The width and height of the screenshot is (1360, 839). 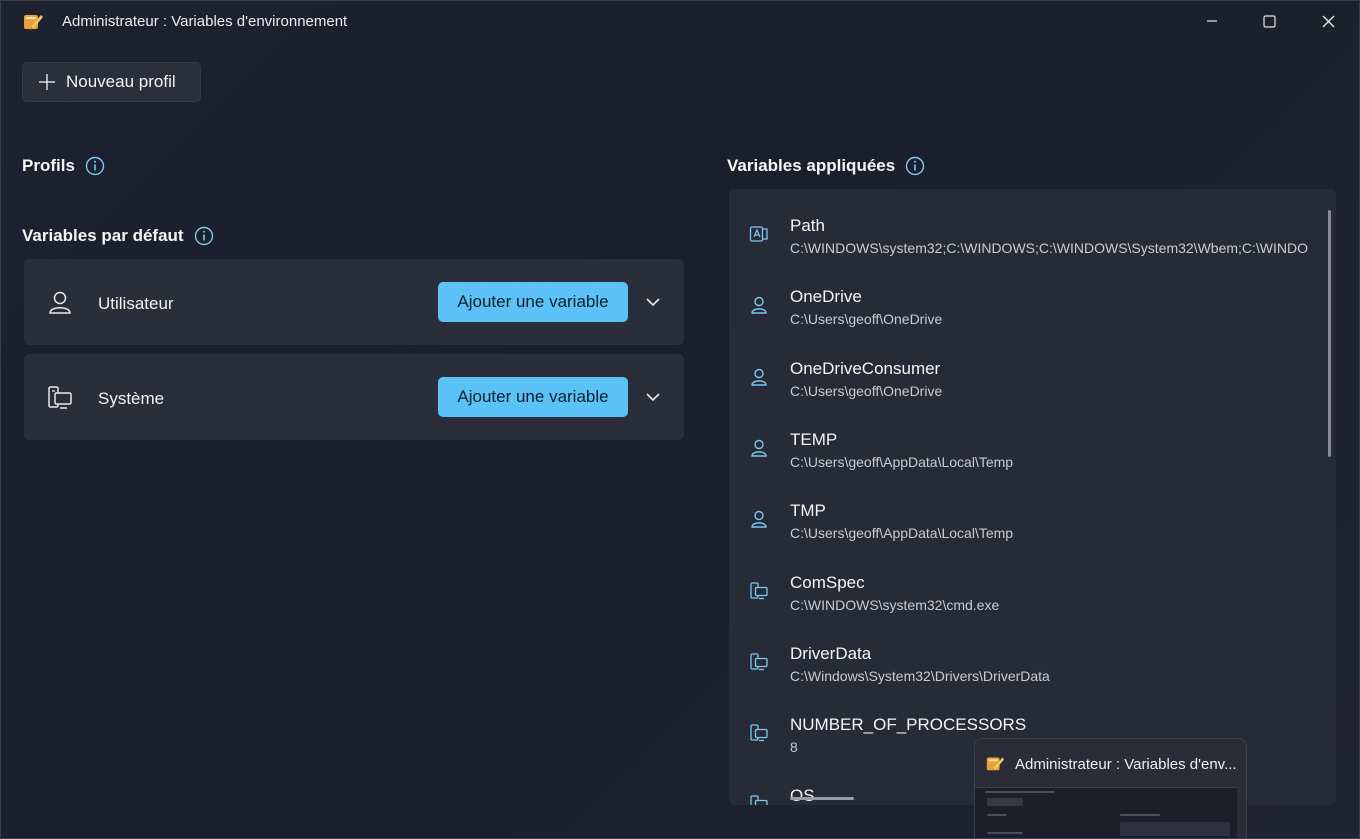 I want to click on applied-variables-heading: Variables appliquées, so click(x=826, y=166).